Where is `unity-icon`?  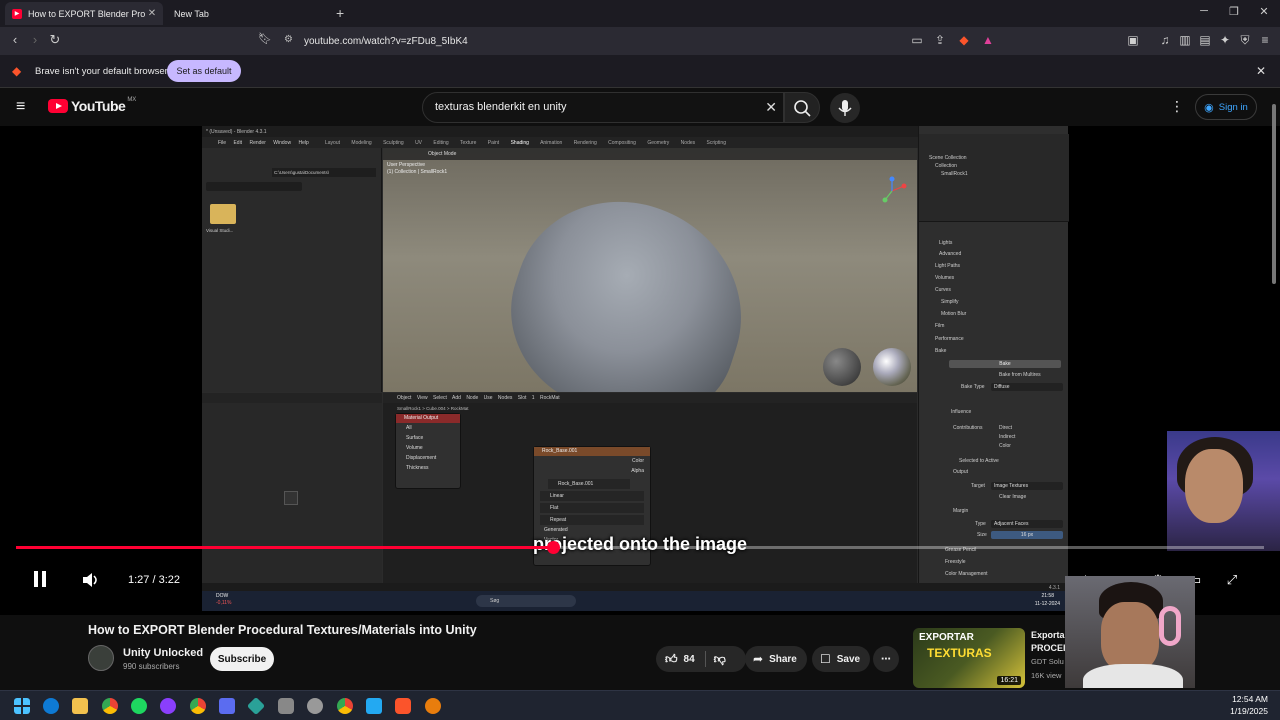 unity-icon is located at coordinates (286, 706).